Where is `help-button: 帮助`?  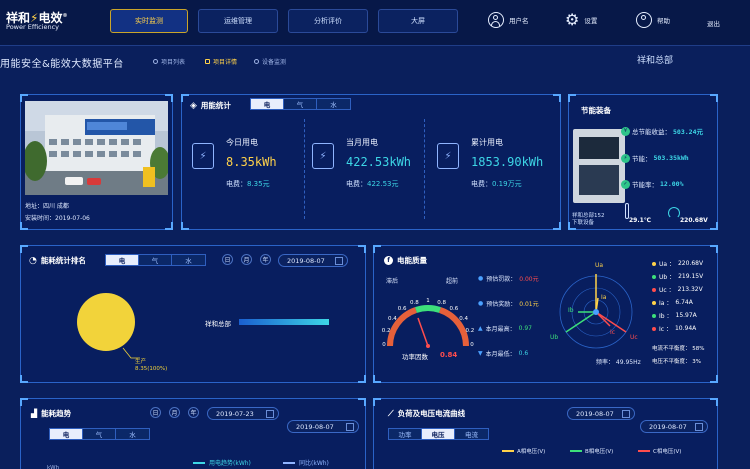 help-button: 帮助 is located at coordinates (653, 20).